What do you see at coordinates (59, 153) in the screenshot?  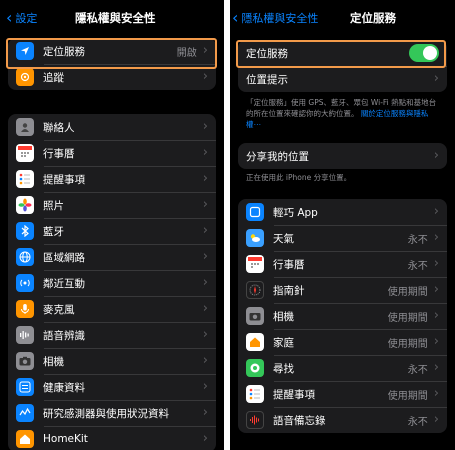 I see `calendar-label: 行事曆` at bounding box center [59, 153].